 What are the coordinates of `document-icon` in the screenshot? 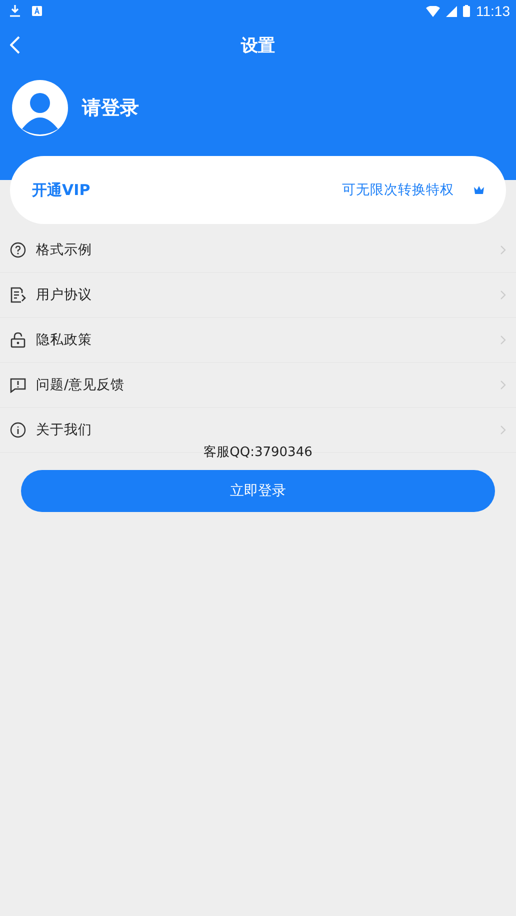 It's located at (18, 295).